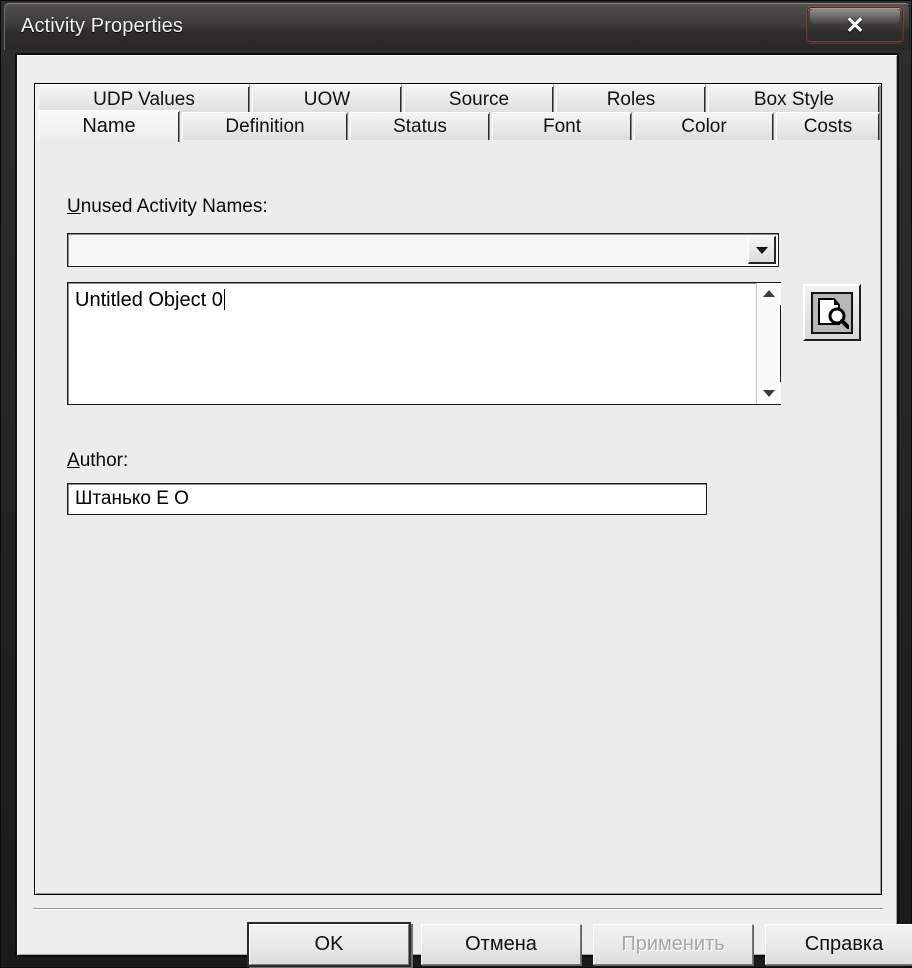 This screenshot has width=912, height=968. I want to click on author-accel: A, so click(73, 460).